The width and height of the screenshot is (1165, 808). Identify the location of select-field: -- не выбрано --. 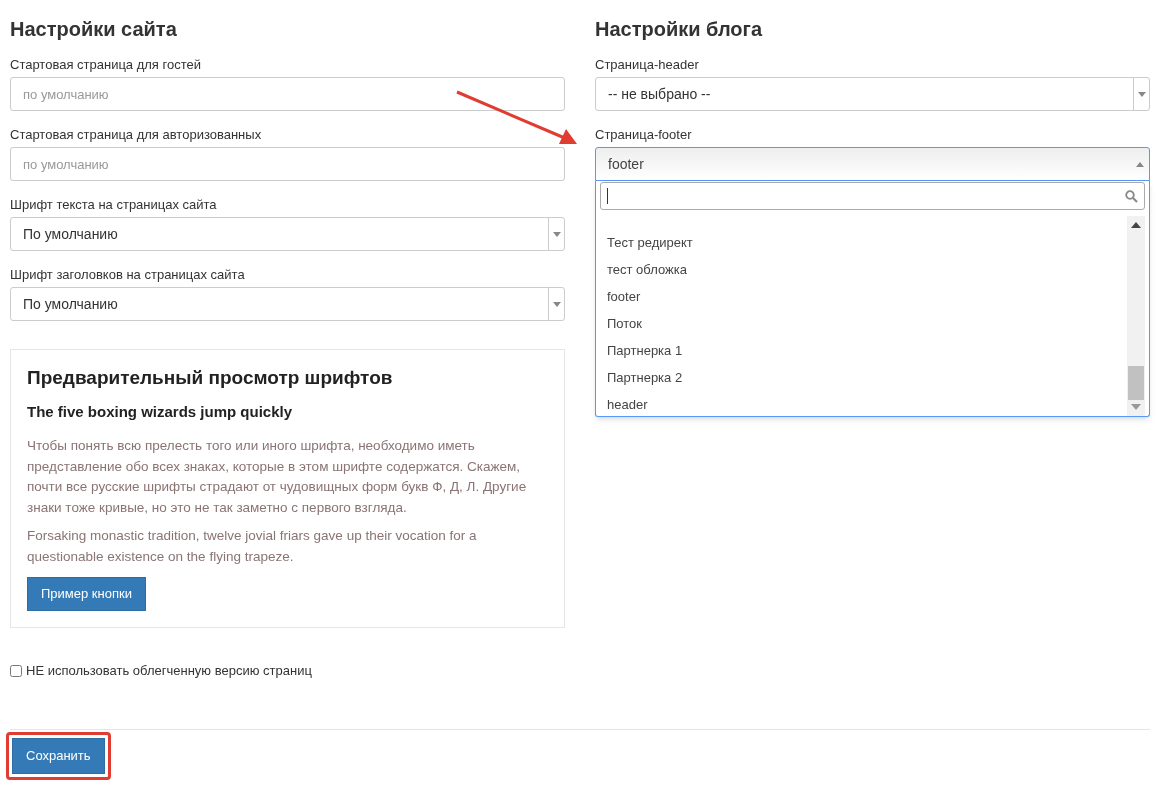
(872, 94).